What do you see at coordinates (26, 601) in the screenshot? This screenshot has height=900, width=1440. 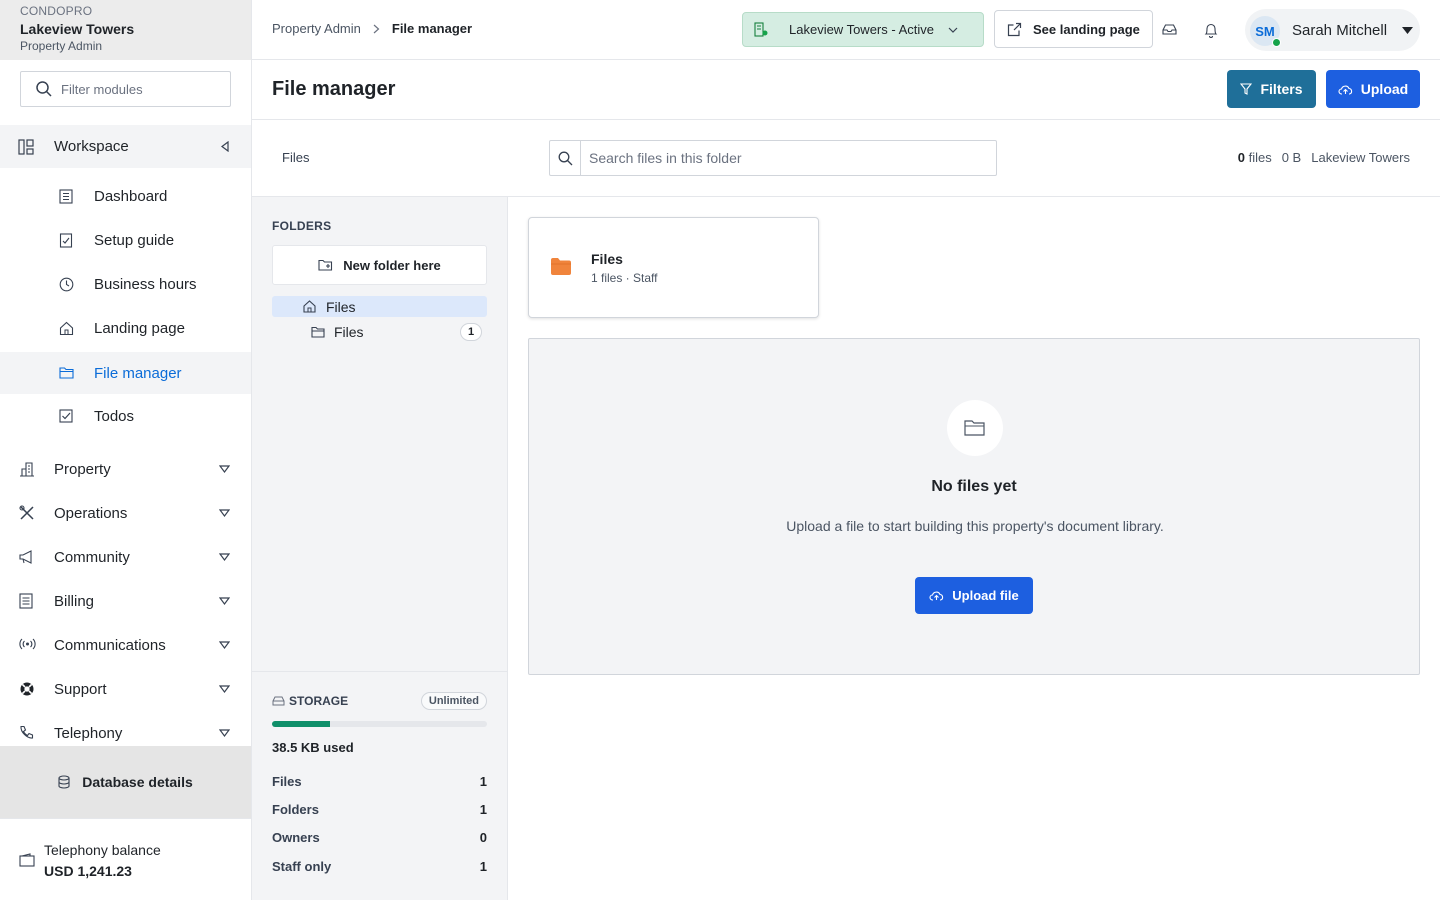 I see `ledger-icon` at bounding box center [26, 601].